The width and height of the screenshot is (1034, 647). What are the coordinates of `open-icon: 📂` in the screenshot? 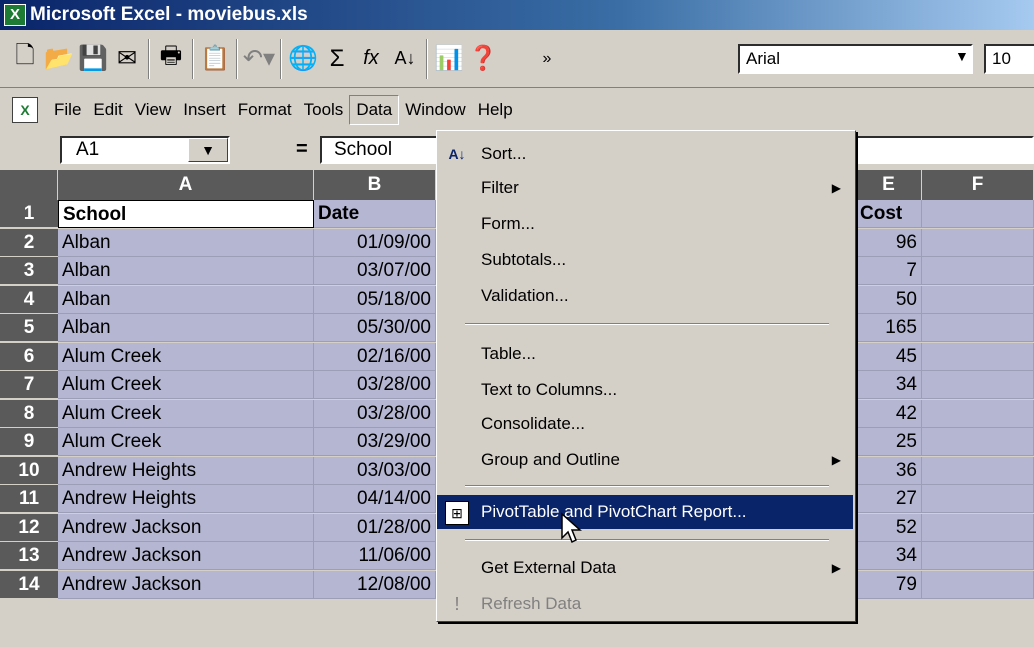 It's located at (59, 59).